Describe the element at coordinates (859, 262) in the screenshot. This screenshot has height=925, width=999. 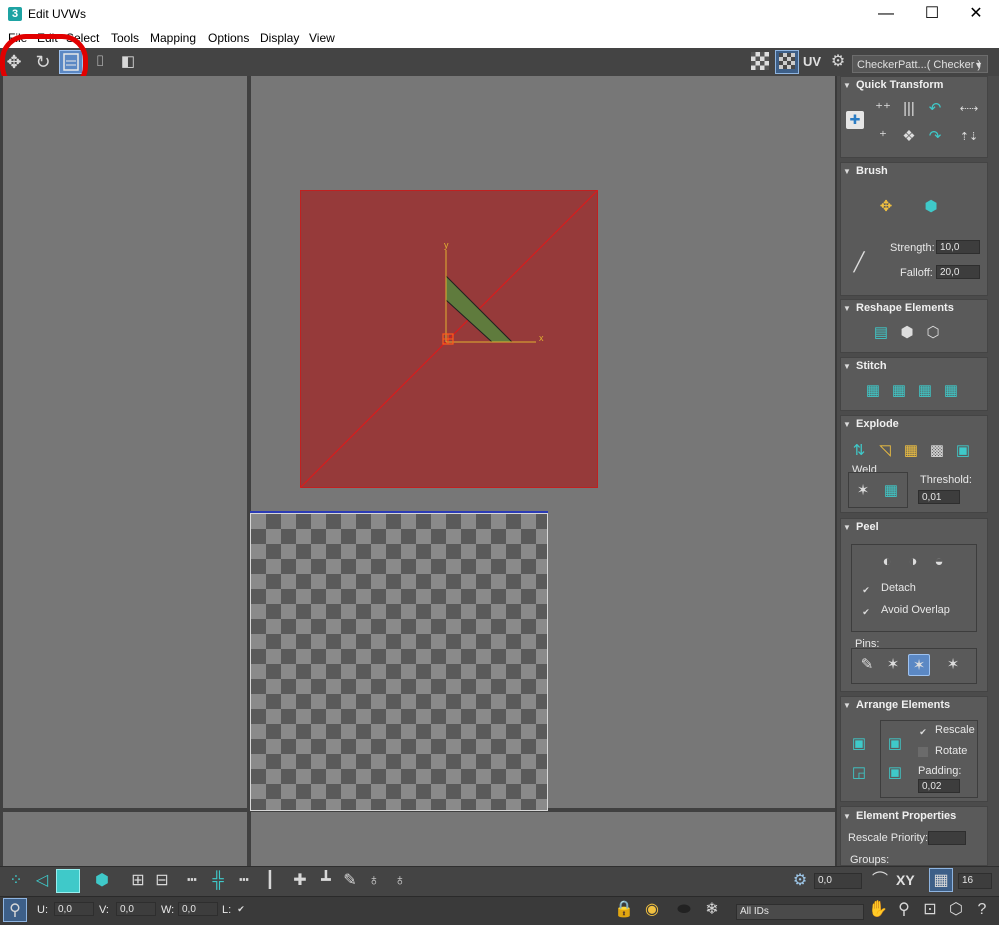
I see `brush-falloff-icon: ╱` at that location.